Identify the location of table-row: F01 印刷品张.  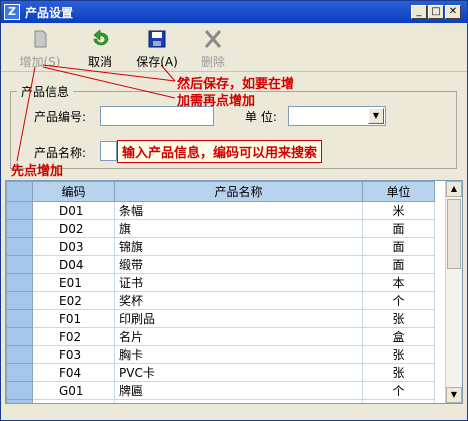
(220, 318).